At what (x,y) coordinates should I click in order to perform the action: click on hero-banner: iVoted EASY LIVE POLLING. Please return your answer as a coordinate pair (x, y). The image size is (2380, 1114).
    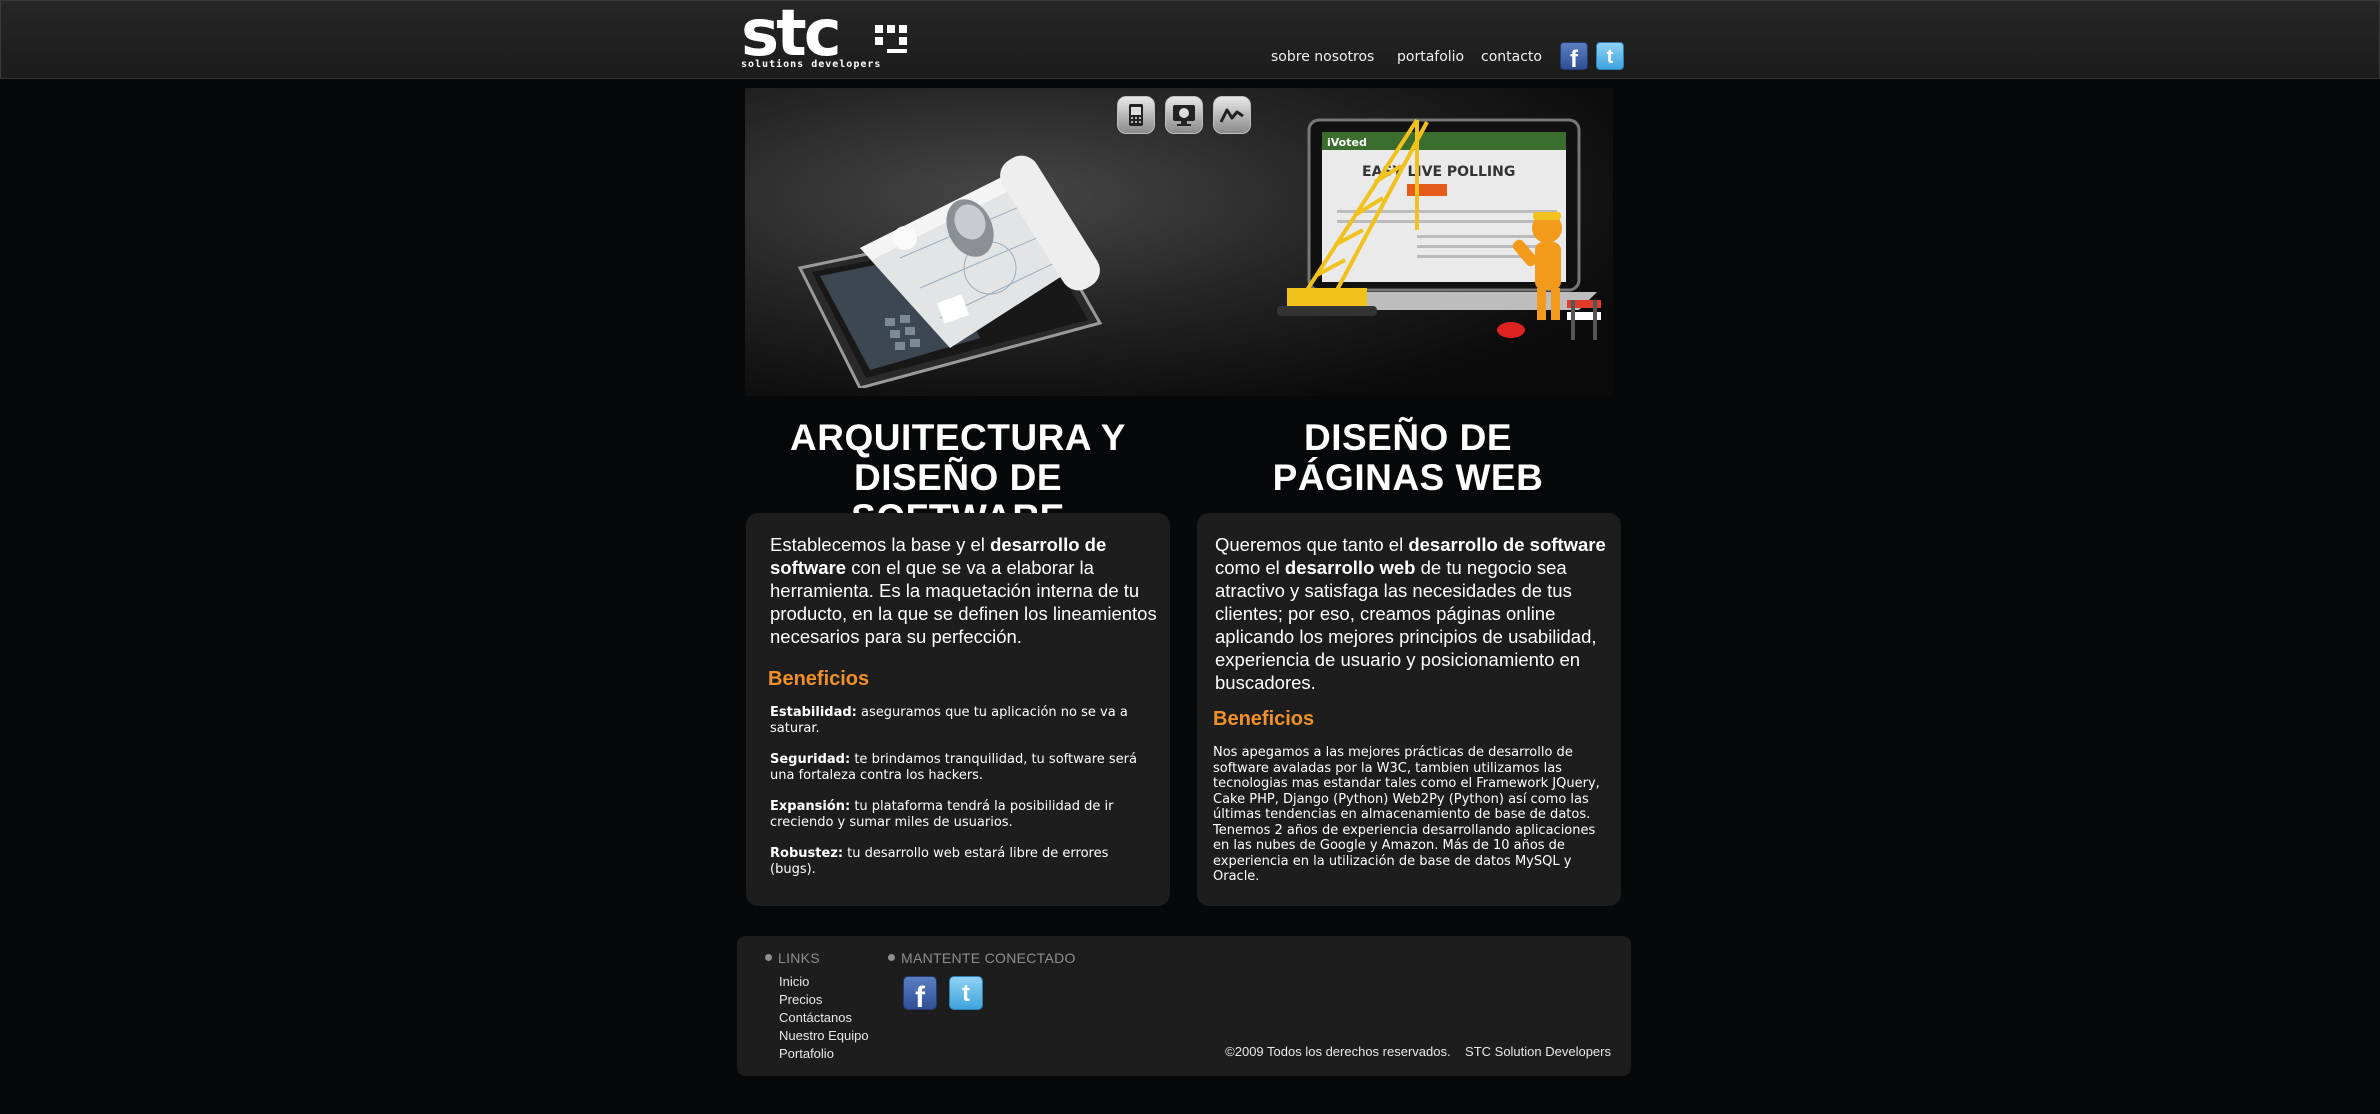
    Looking at the image, I should click on (1179, 242).